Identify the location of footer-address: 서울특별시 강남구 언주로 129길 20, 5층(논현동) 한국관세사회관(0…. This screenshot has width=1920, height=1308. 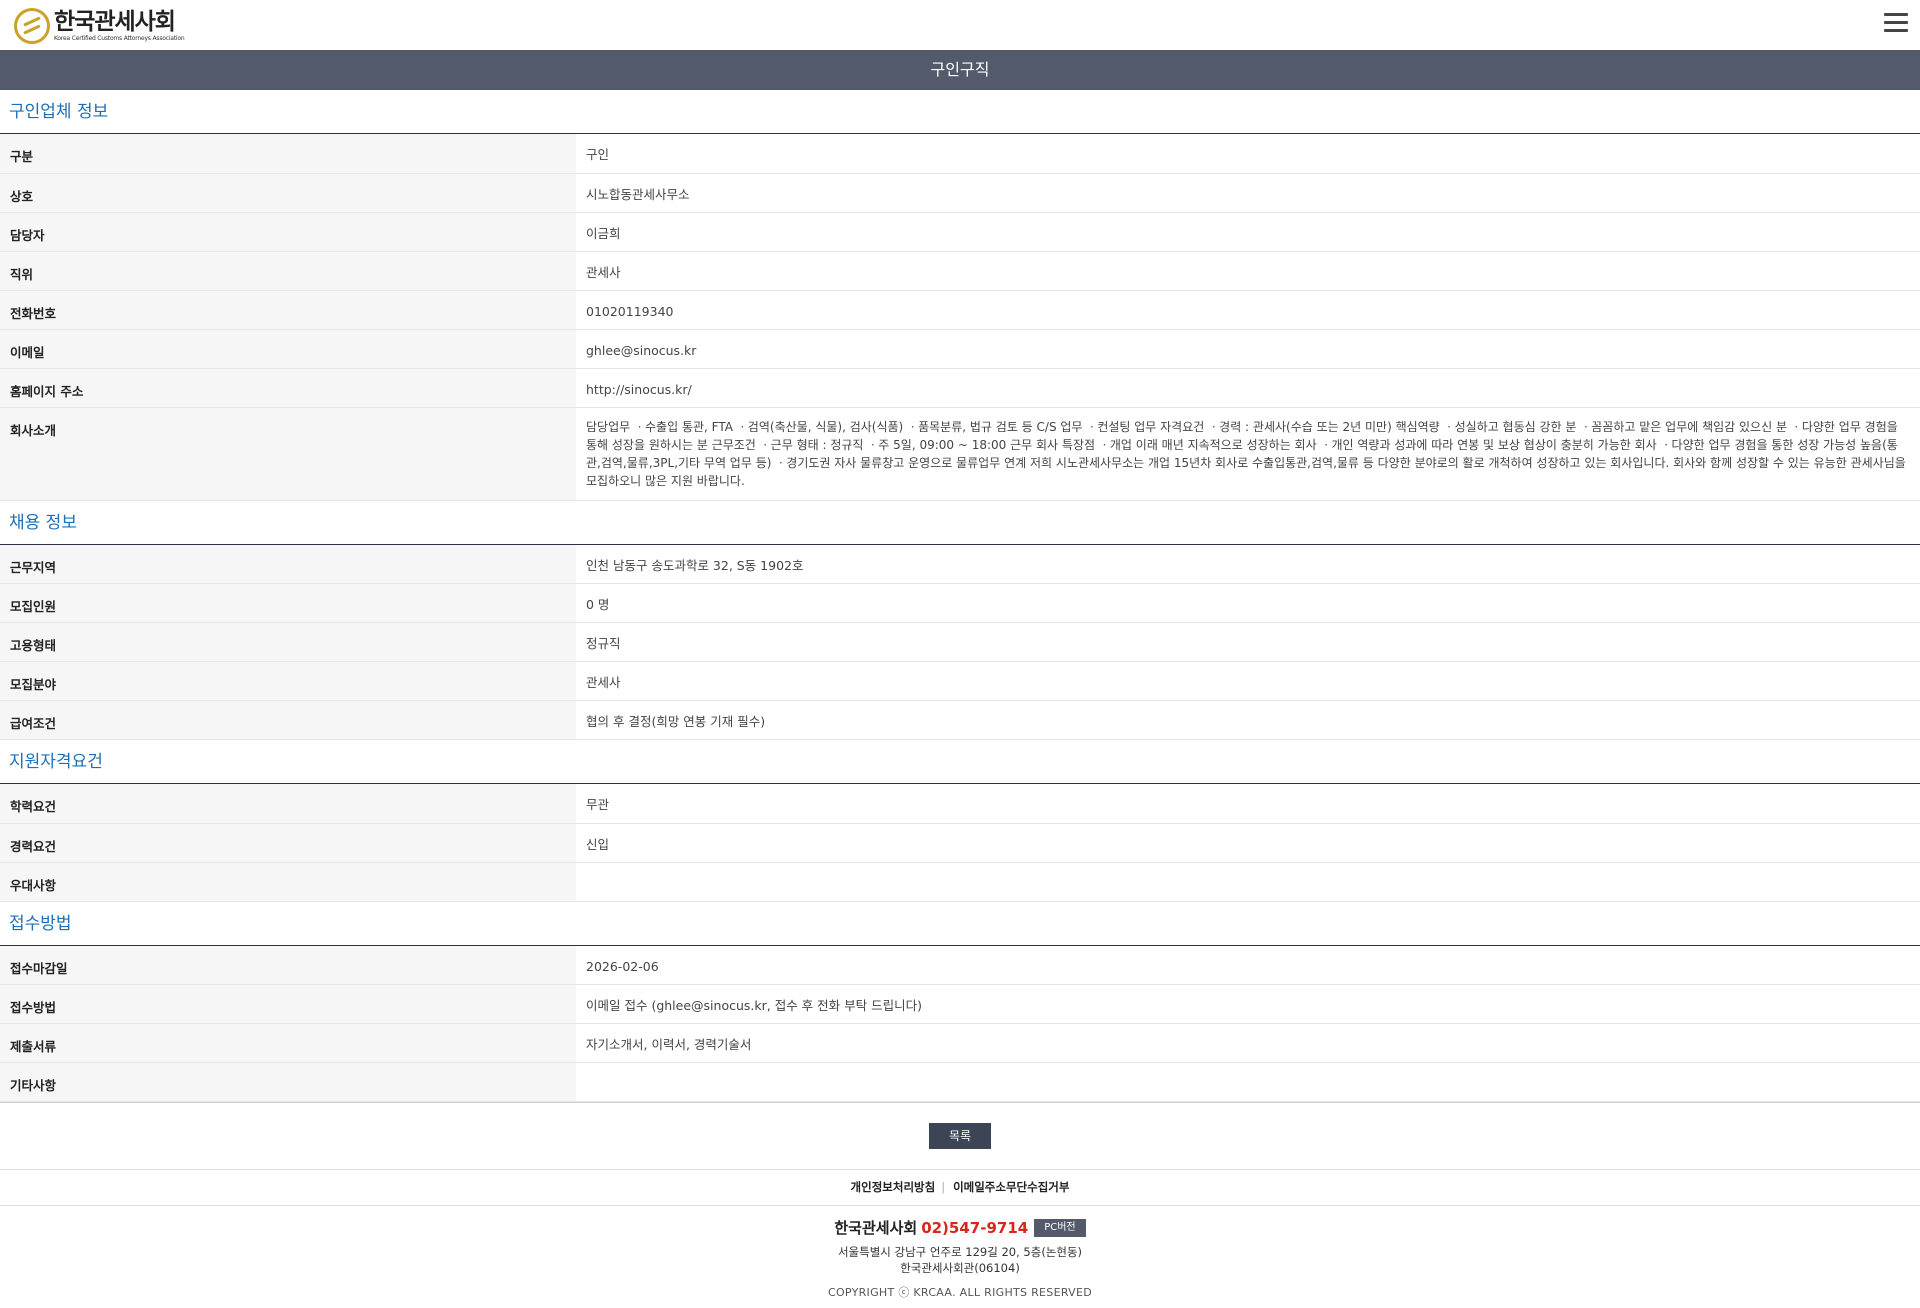
(960, 1260).